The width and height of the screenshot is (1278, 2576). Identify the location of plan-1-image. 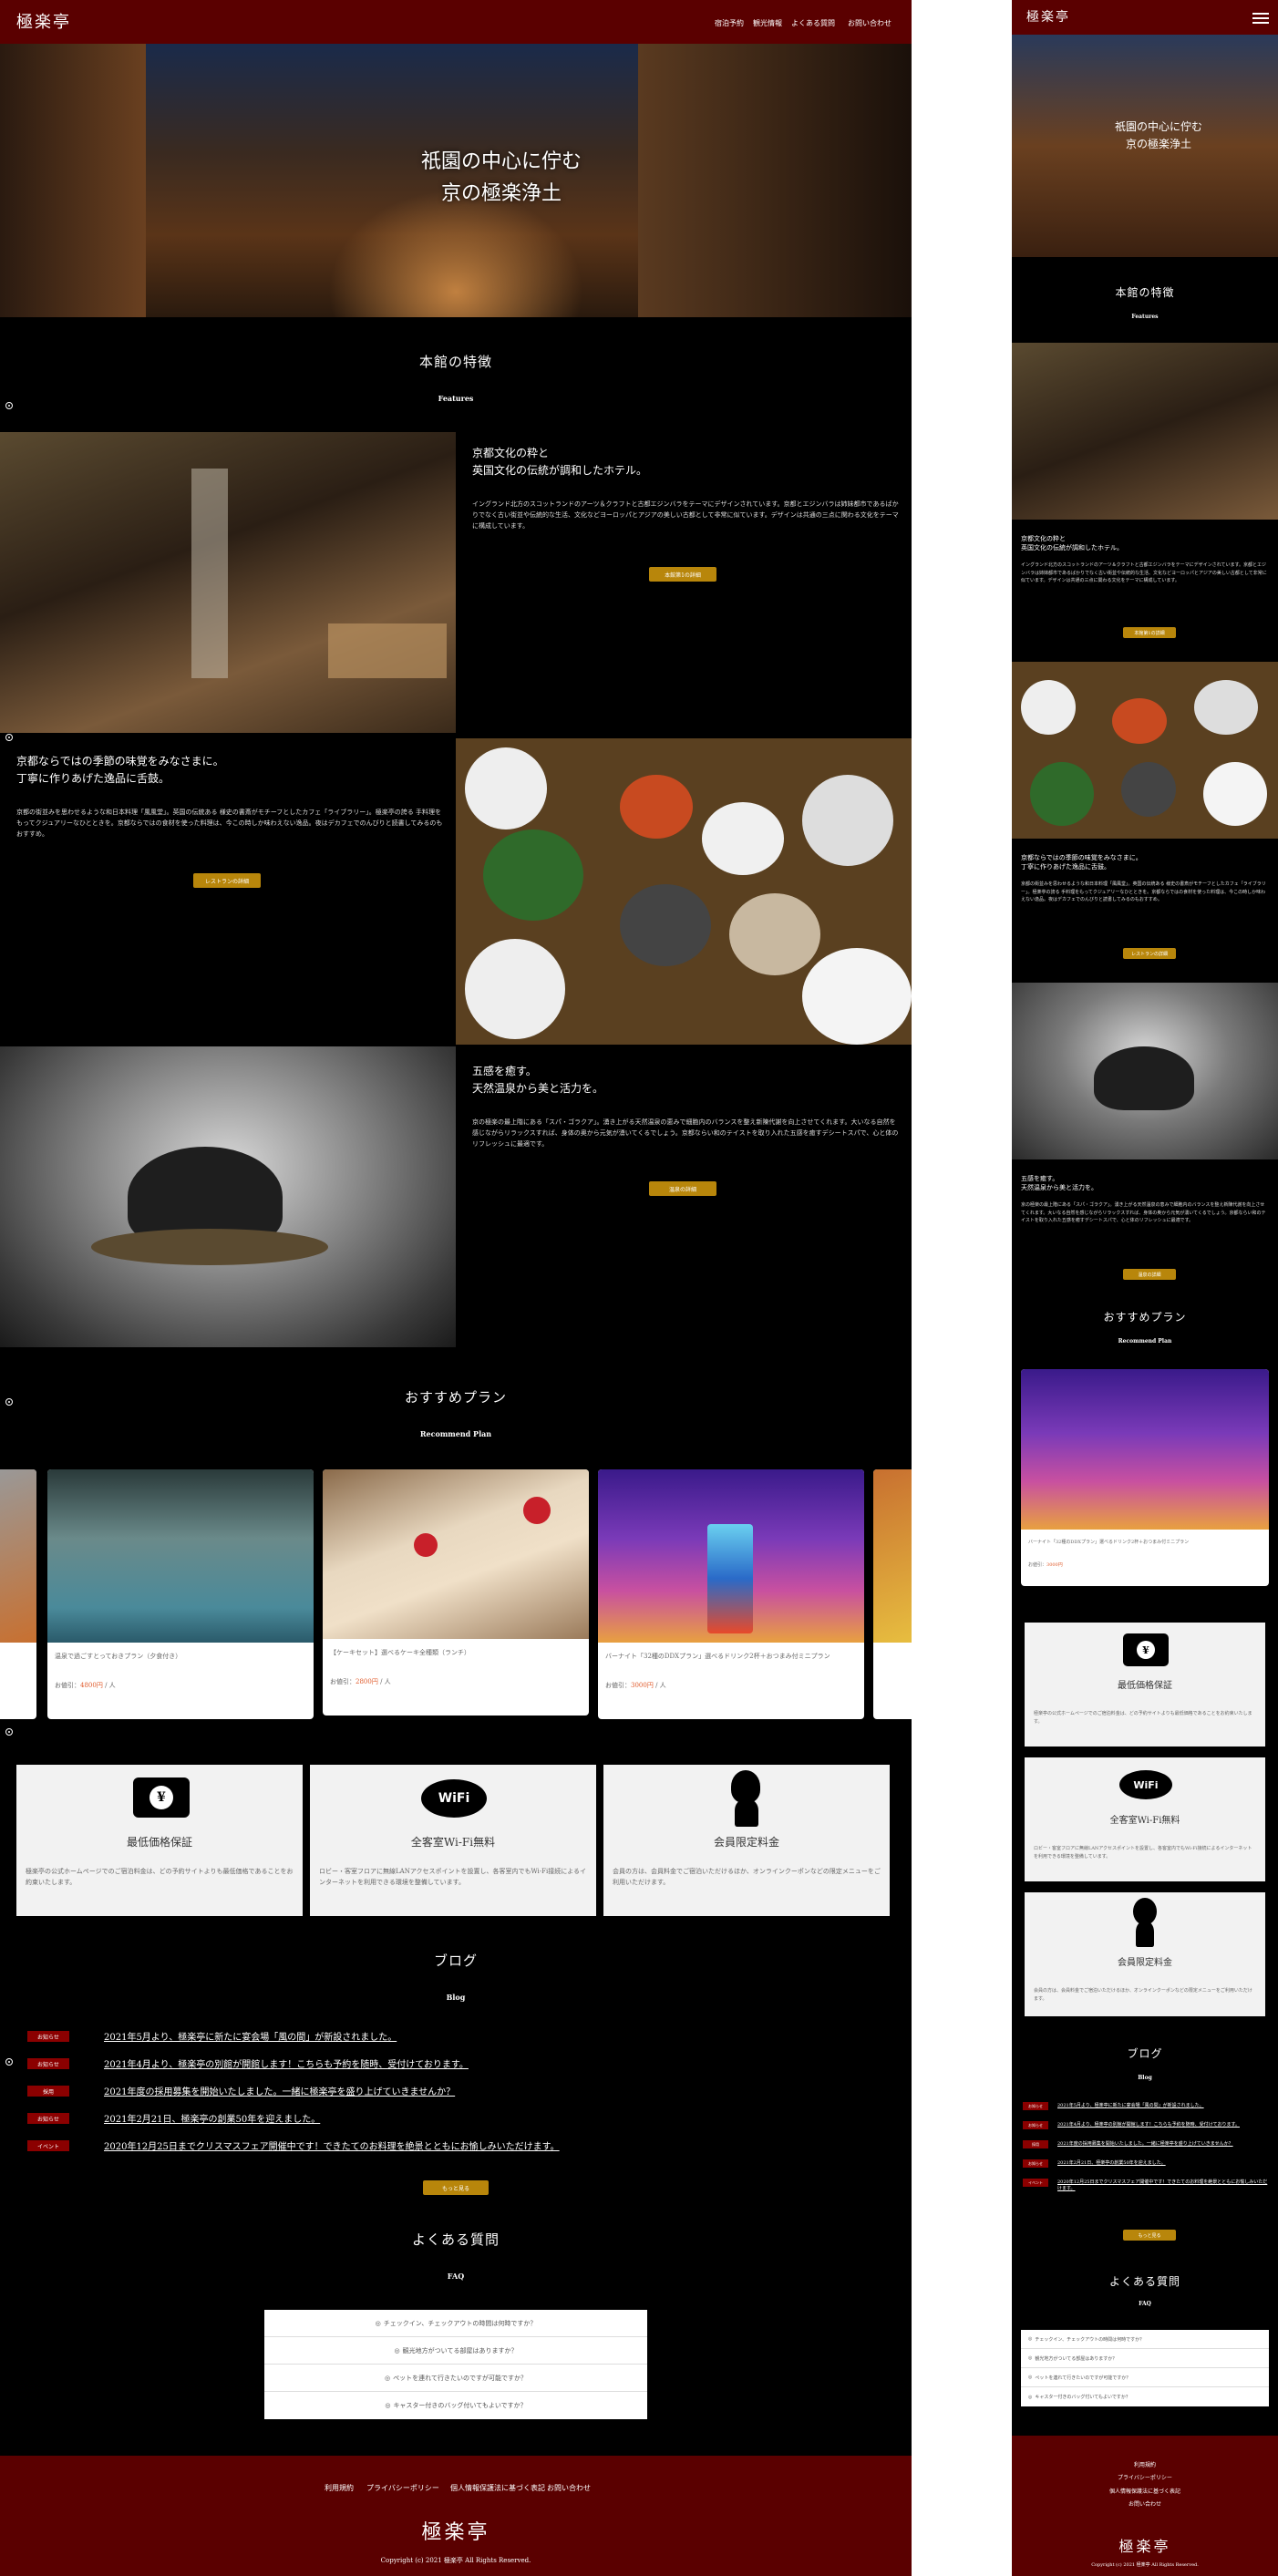
(181, 1556).